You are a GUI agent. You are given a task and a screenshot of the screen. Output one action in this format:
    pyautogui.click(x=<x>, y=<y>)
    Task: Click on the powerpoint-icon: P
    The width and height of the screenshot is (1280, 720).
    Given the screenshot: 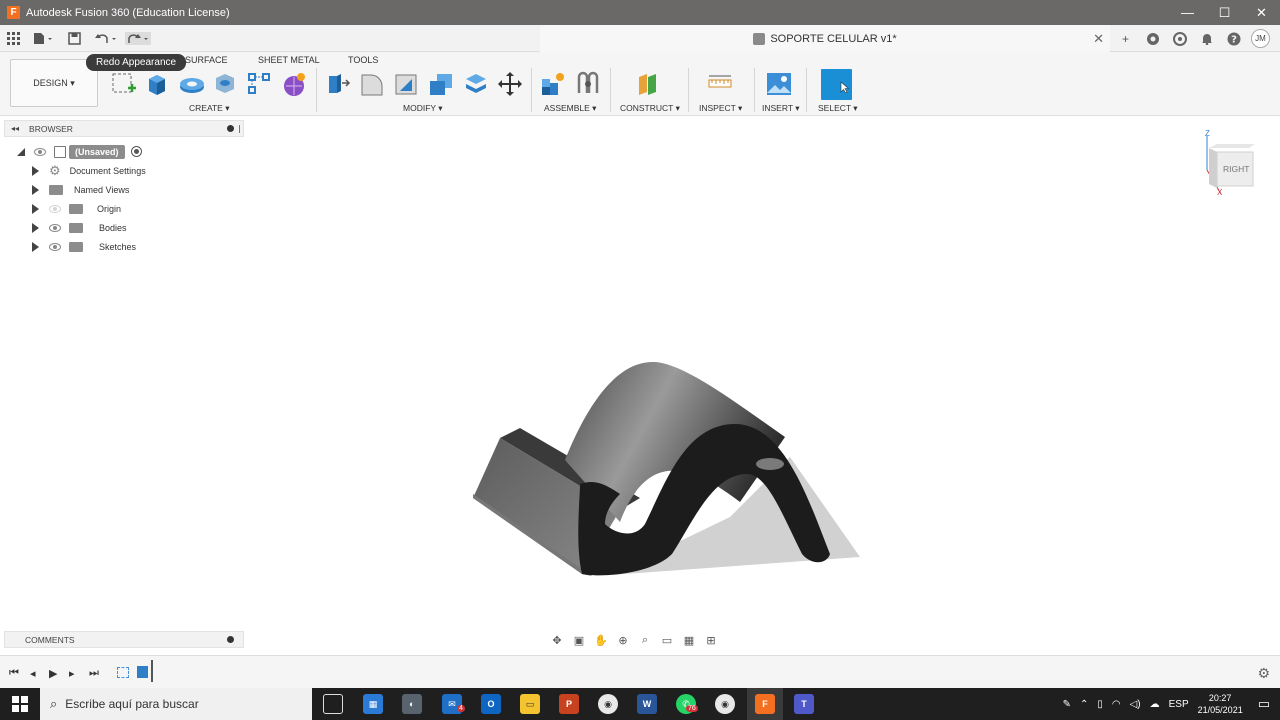 What is the action you would take?
    pyautogui.click(x=569, y=704)
    